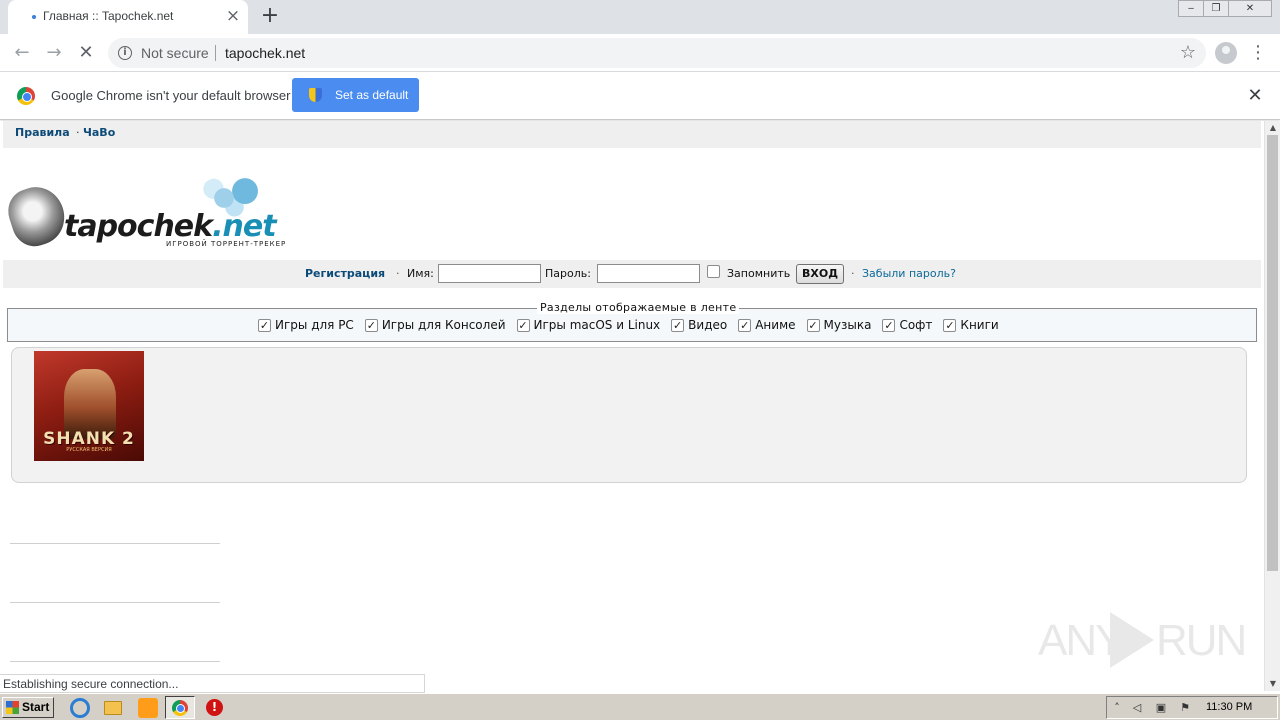 Image resolution: width=1280 pixels, height=720 pixels. I want to click on new-tab-button: +, so click(270, 16).